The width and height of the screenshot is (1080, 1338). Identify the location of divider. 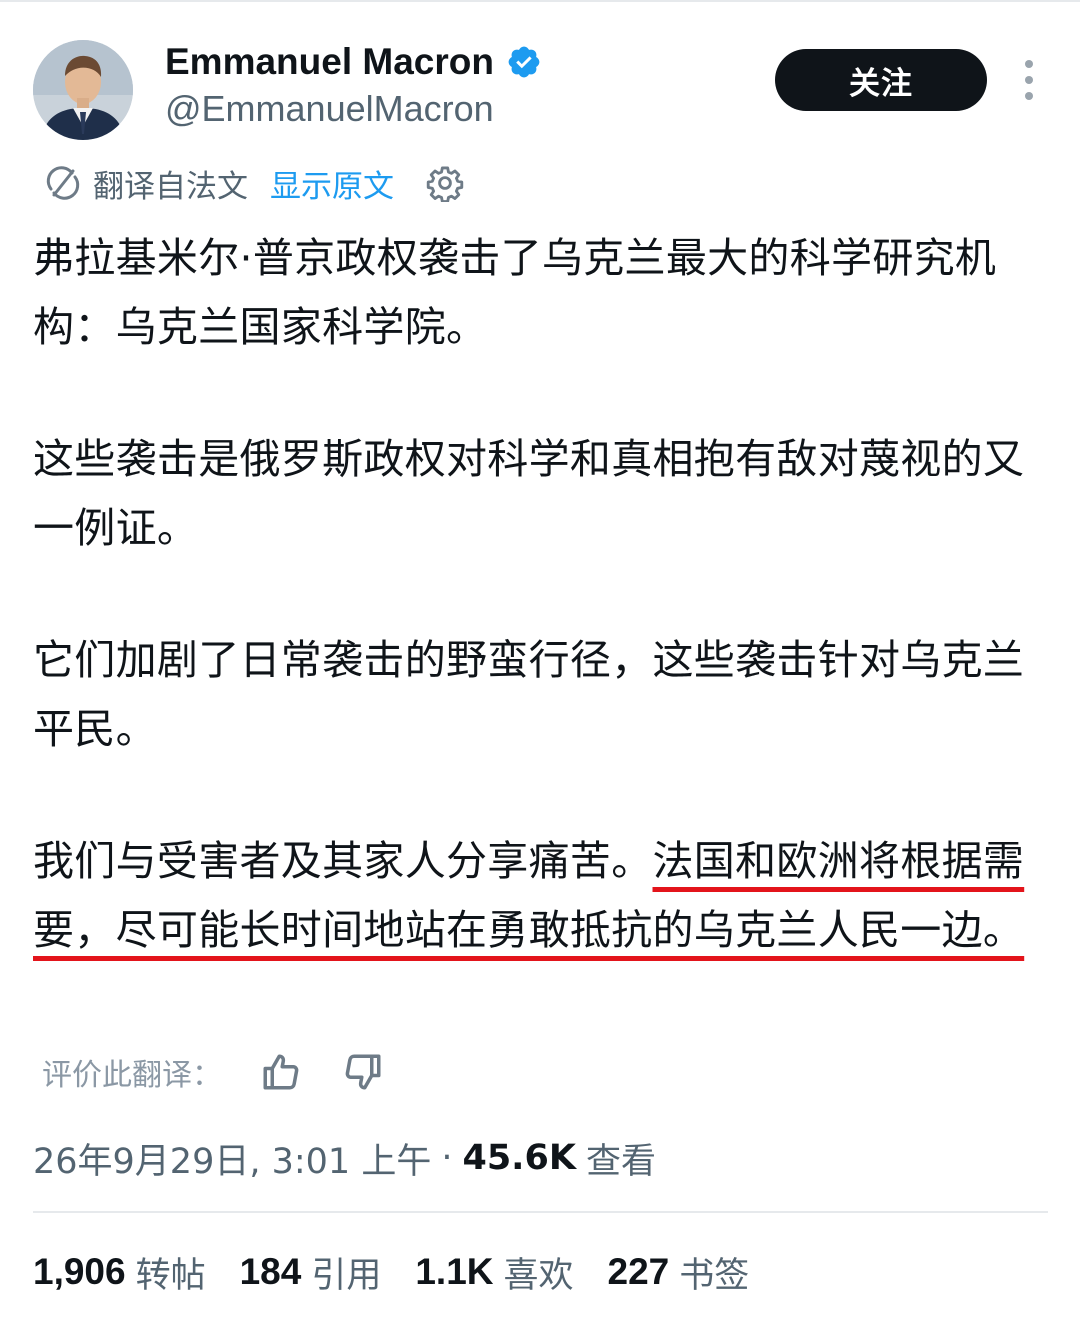
(540, 1212).